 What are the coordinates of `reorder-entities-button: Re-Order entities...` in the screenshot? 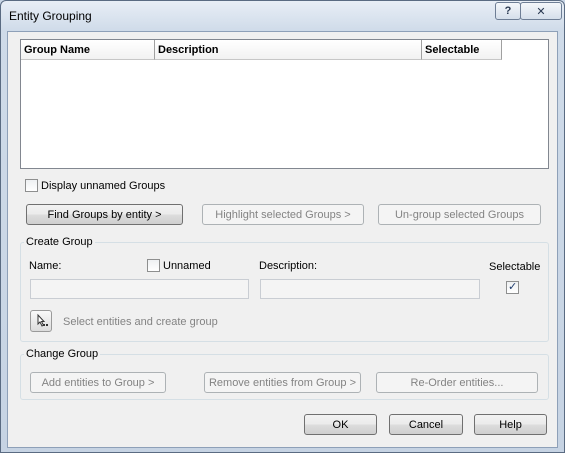 It's located at (457, 382).